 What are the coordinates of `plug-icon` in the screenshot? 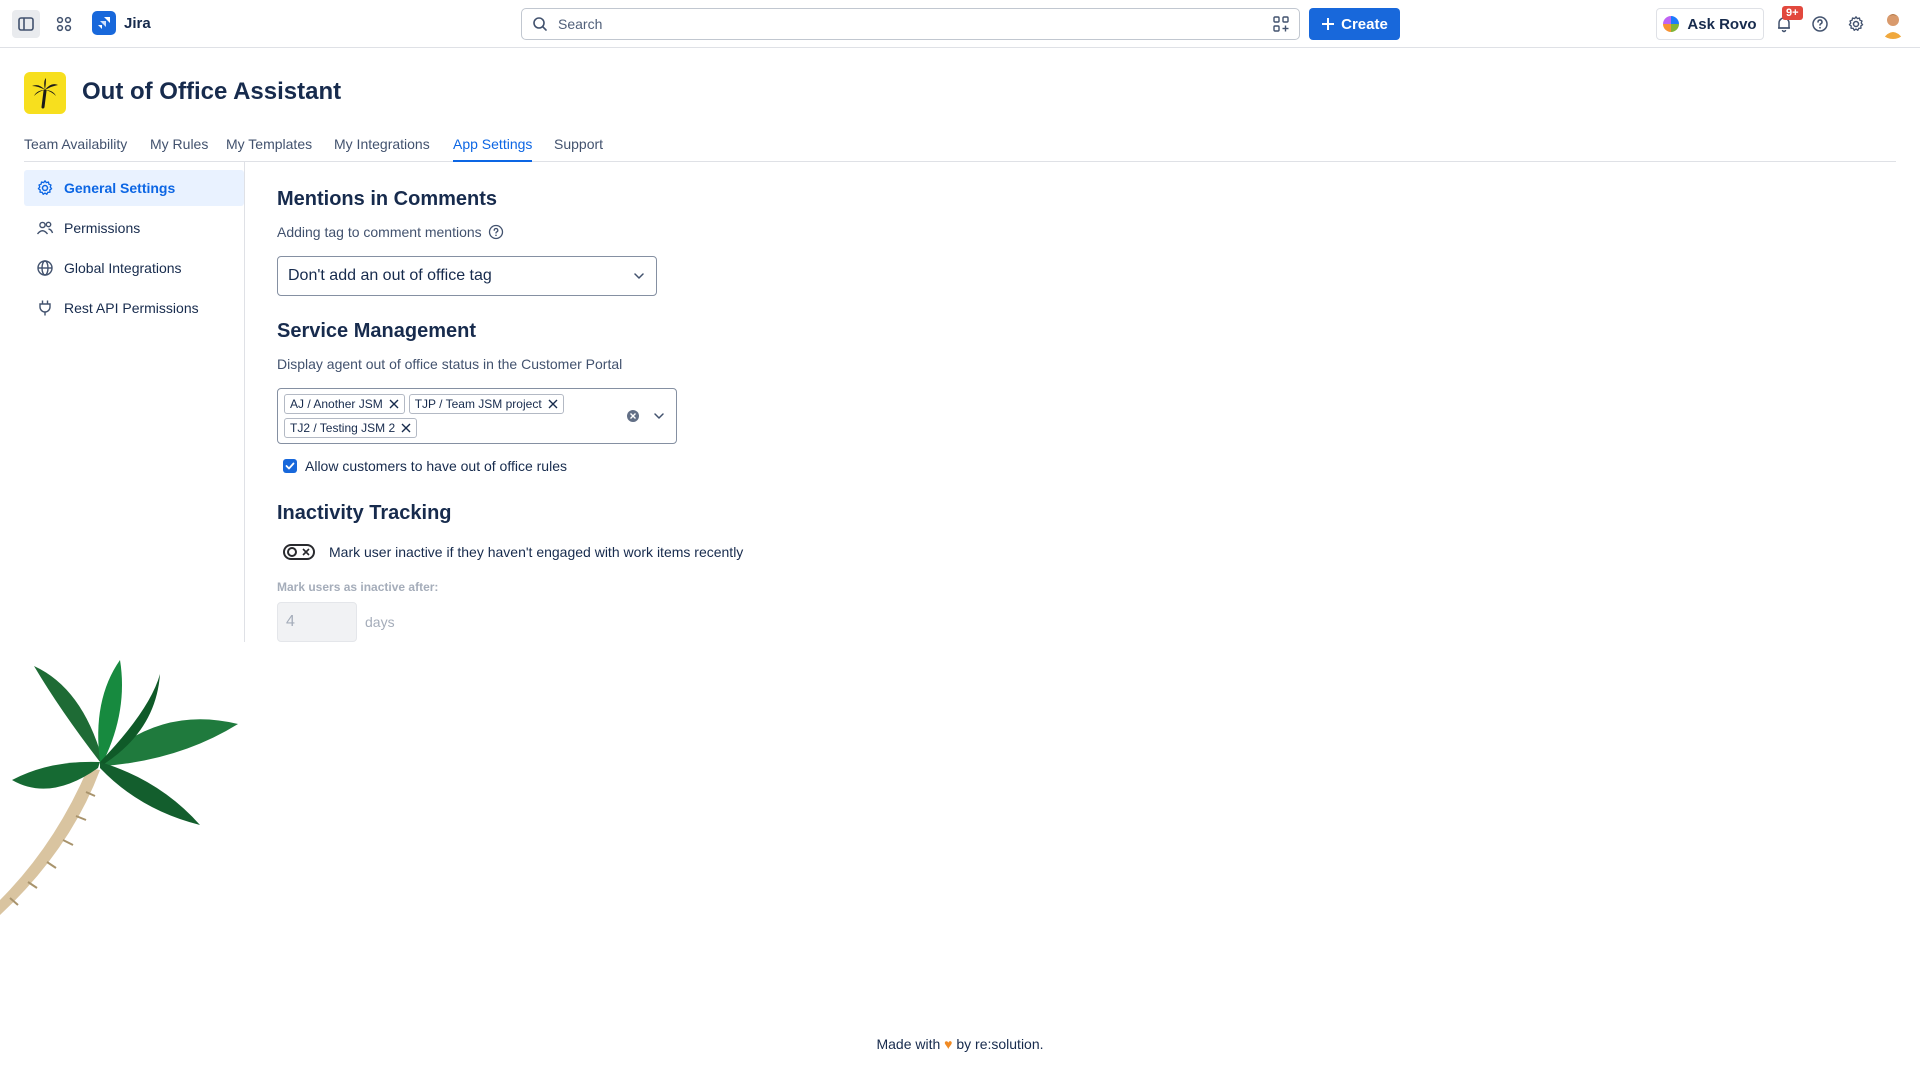 It's located at (45, 308).